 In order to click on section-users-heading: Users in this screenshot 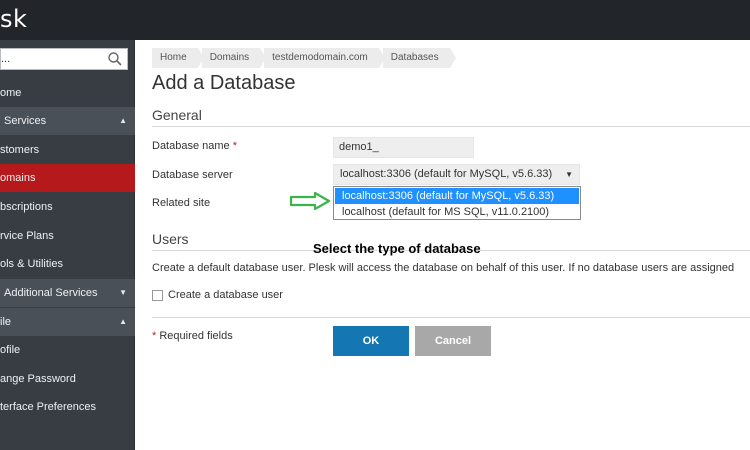, I will do `click(170, 239)`.